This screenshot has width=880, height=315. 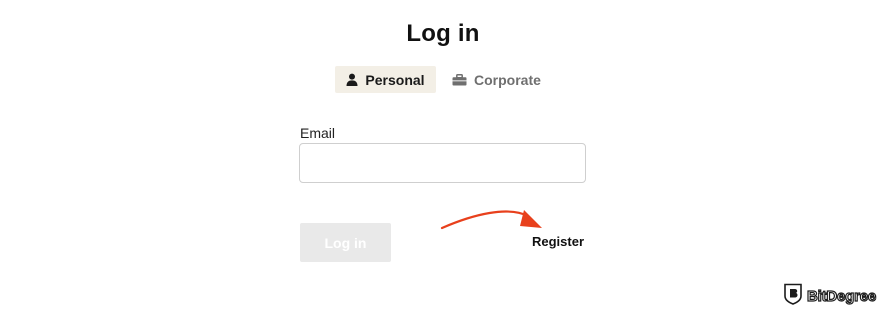 I want to click on tab-corporate: Corporate, so click(x=500, y=79).